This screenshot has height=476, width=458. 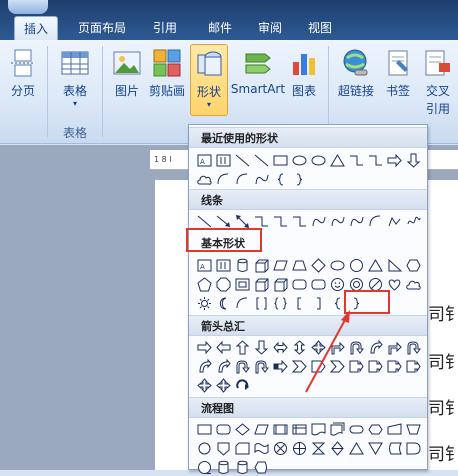 I want to click on cross-reference-button: 交叉 引用, so click(x=438, y=80).